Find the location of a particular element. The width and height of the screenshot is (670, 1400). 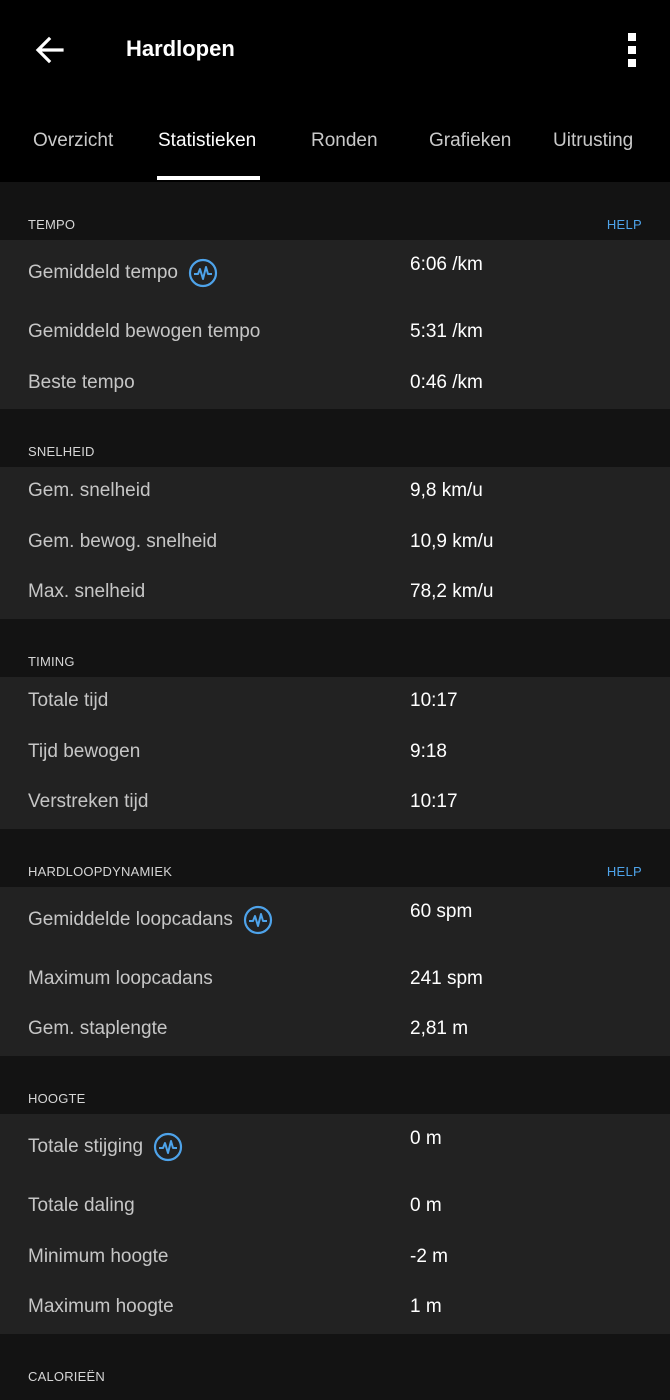

stat-label: Max. snelheid is located at coordinates (87, 592).